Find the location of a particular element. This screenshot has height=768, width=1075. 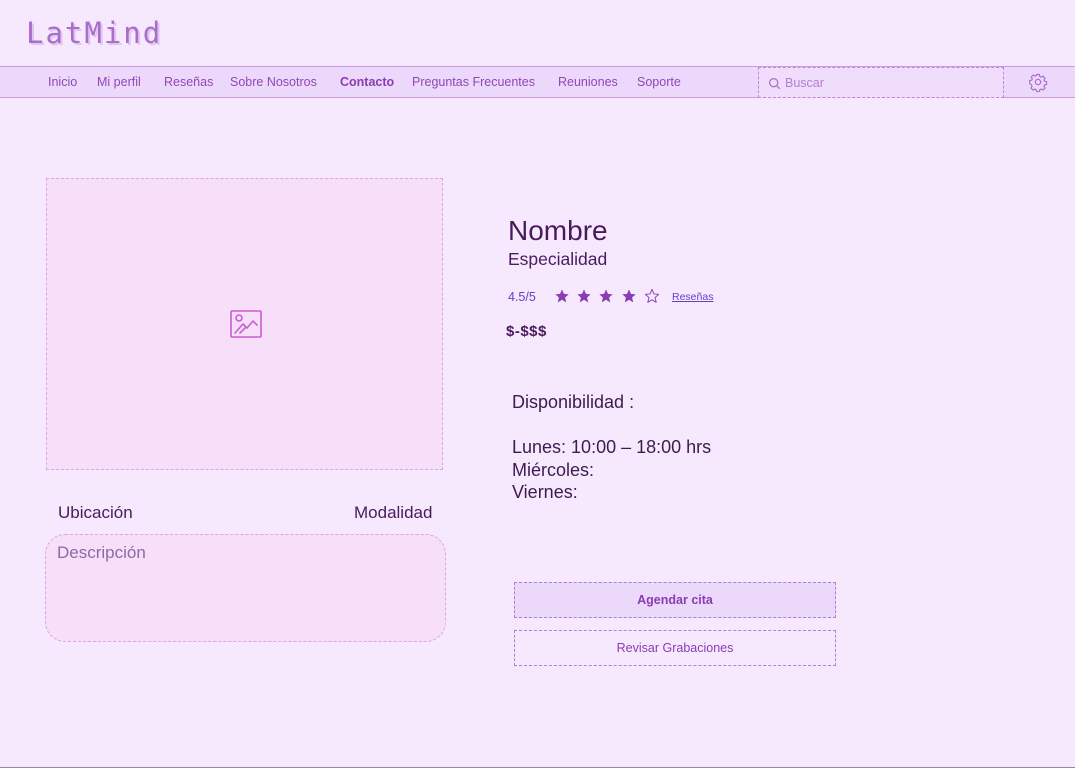

profile-image-placeholder is located at coordinates (244, 324).